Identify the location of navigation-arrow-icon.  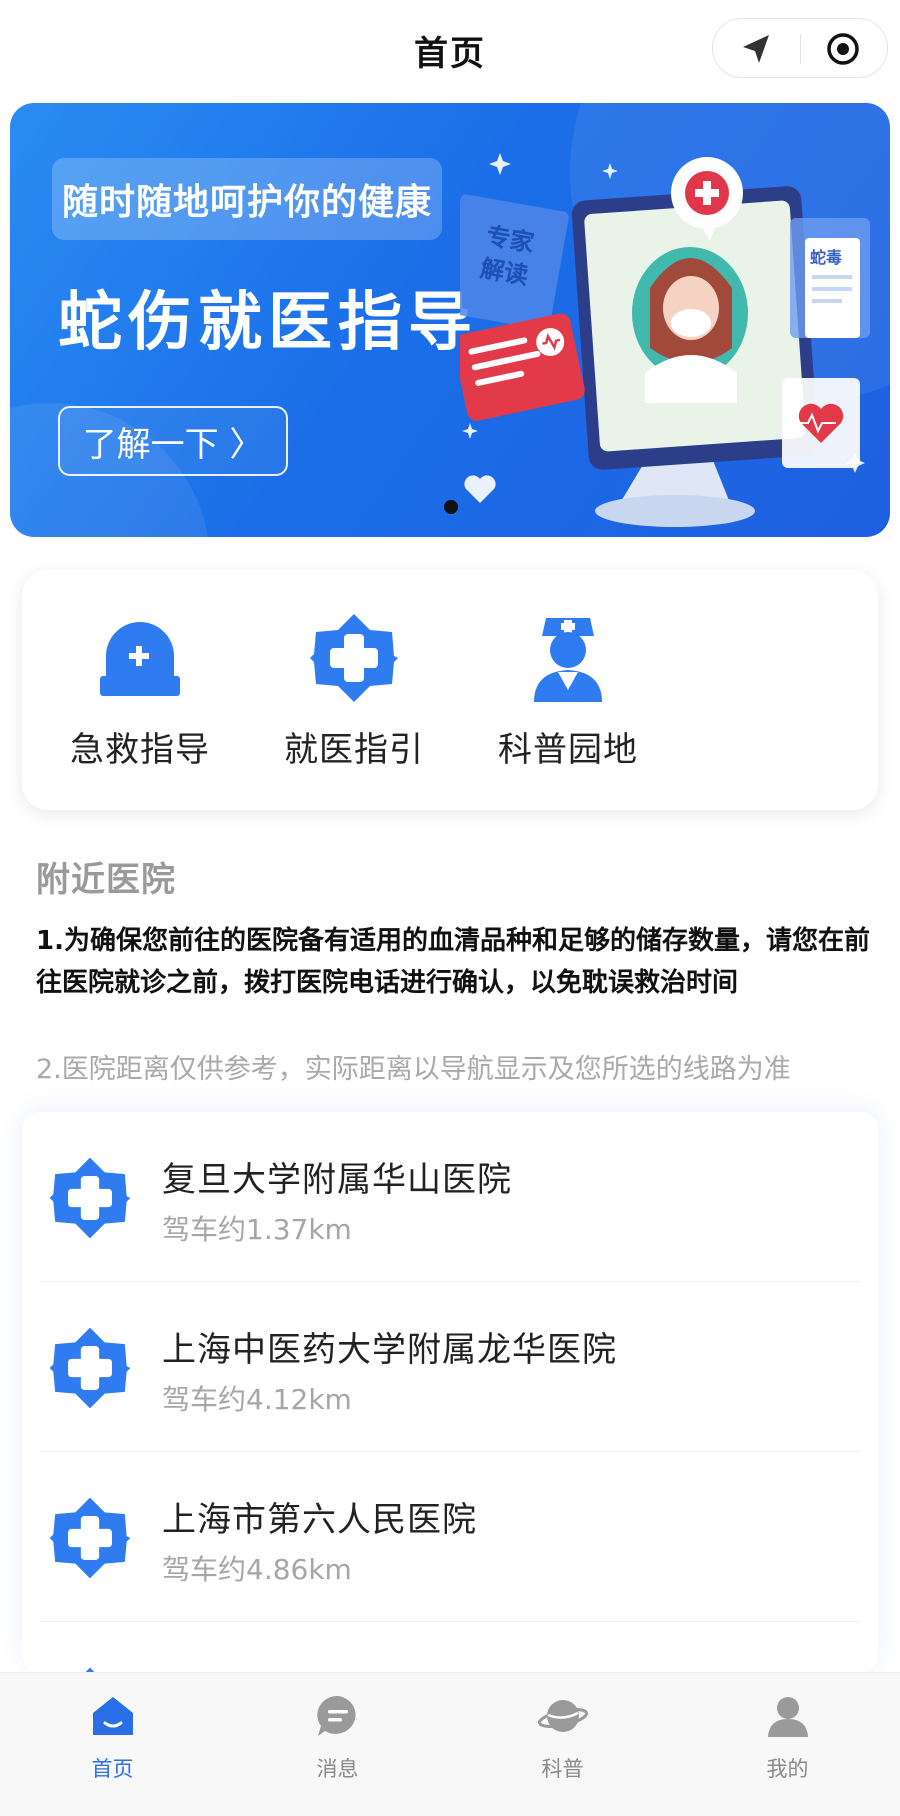
(757, 49).